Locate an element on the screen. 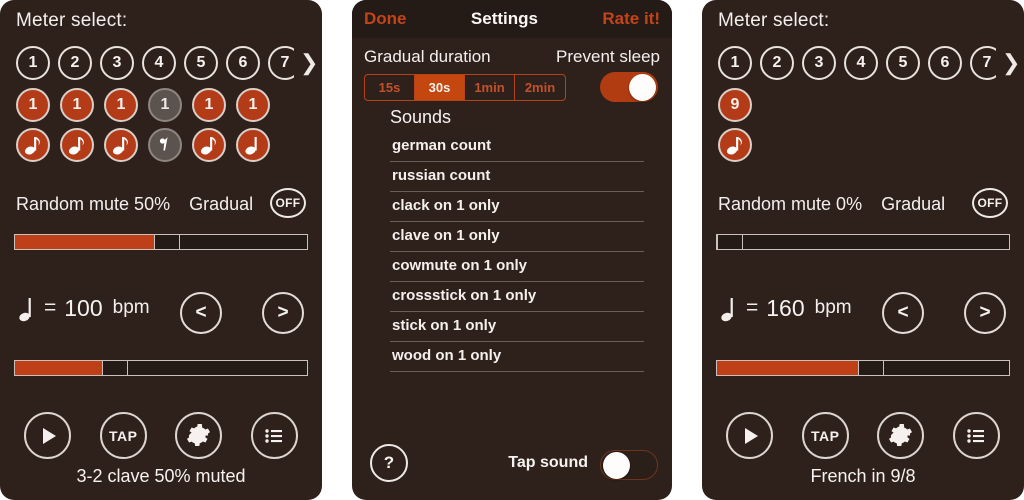 The width and height of the screenshot is (1024, 500). sounds-section-title: Sounds is located at coordinates (421, 117).